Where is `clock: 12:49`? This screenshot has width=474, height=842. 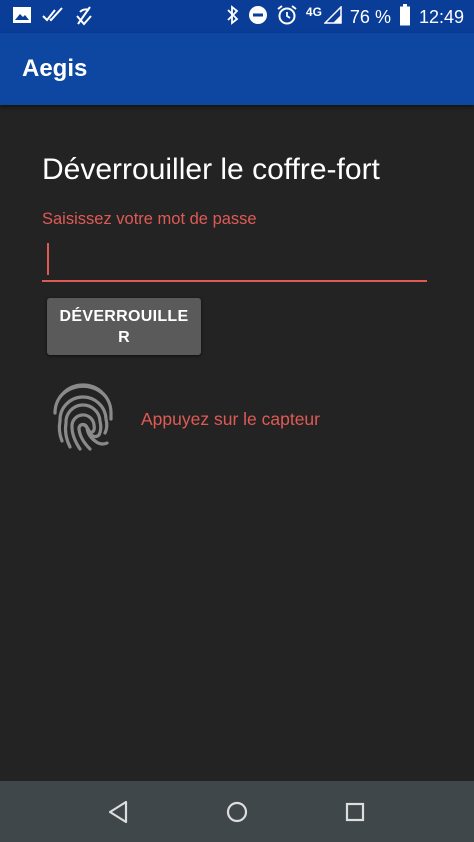
clock: 12:49 is located at coordinates (441, 16).